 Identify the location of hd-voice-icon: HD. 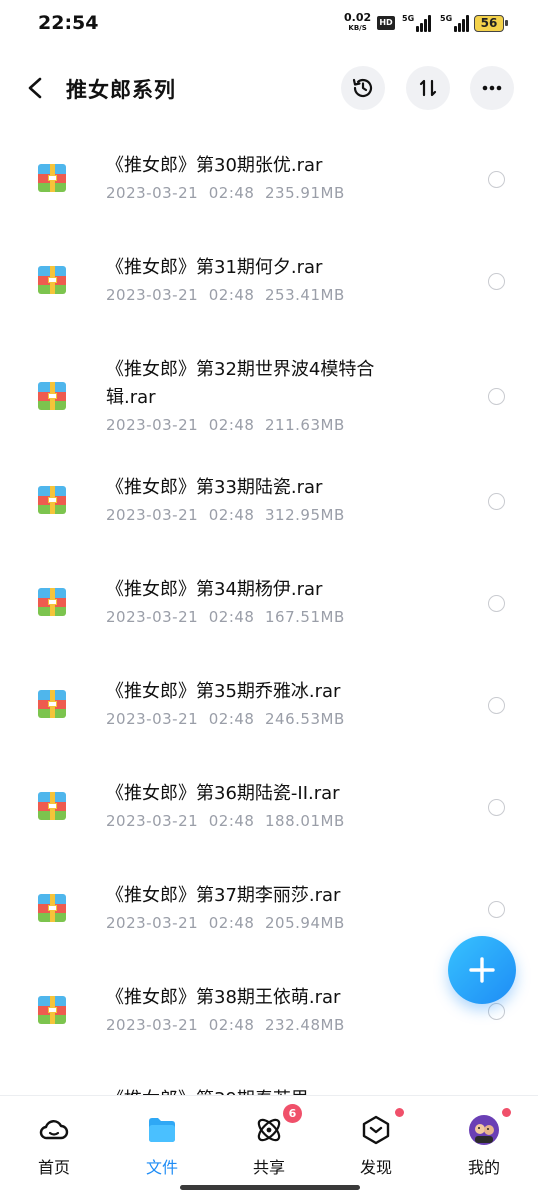
(386, 23).